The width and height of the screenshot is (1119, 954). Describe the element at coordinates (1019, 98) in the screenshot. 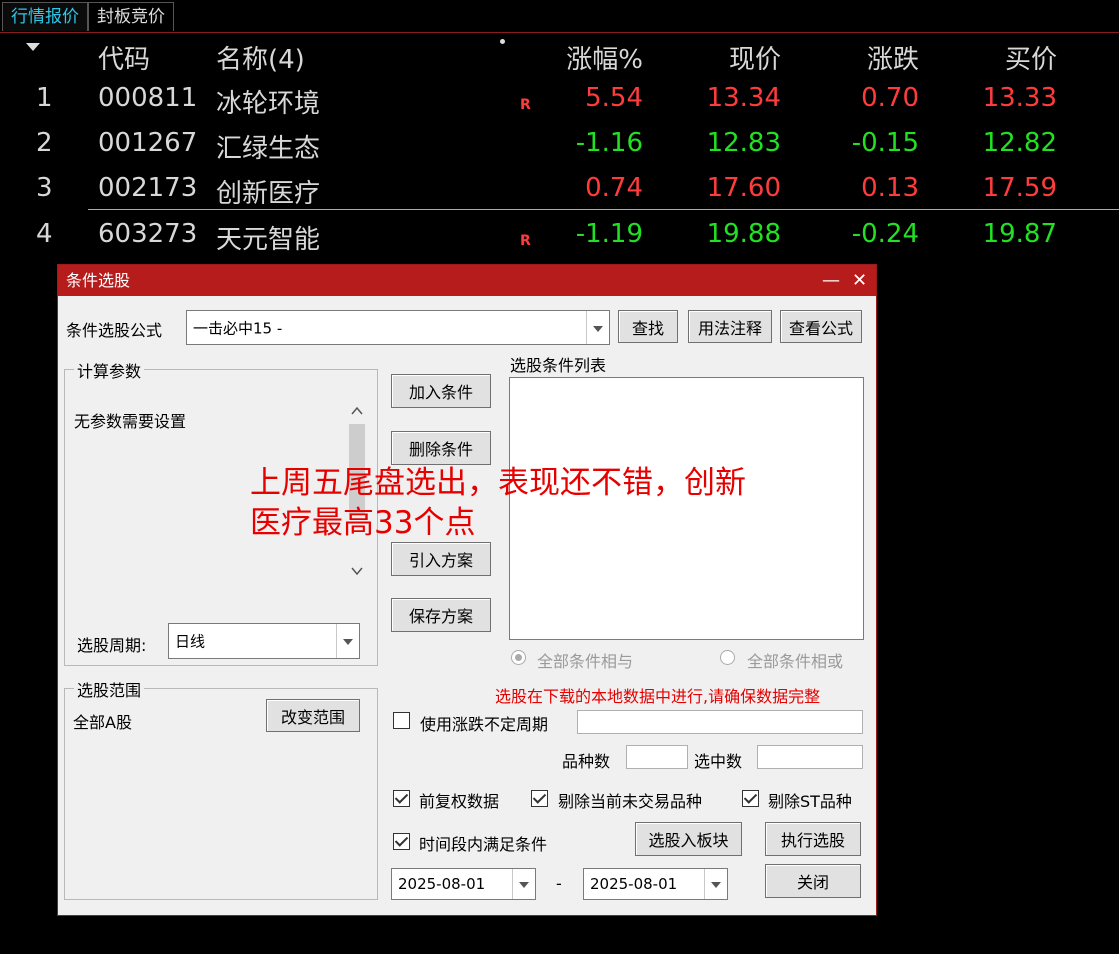

I see `bid-price: 13.33` at that location.